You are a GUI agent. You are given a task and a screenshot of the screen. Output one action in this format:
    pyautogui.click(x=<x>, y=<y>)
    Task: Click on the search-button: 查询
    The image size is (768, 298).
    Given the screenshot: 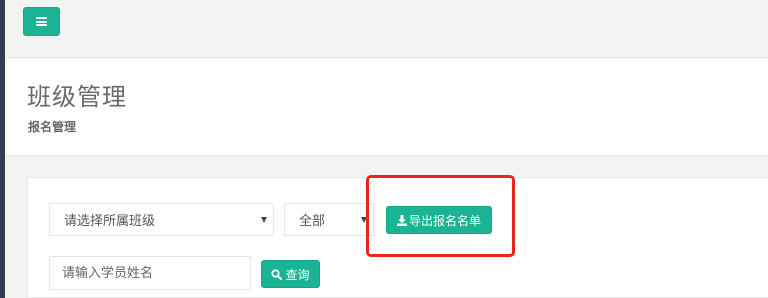 What is the action you would take?
    pyautogui.click(x=290, y=274)
    